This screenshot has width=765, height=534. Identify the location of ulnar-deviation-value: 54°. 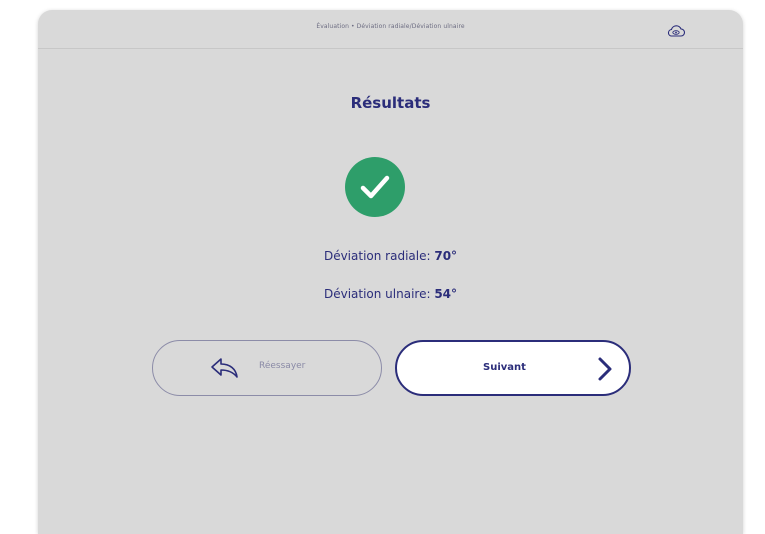
(446, 294).